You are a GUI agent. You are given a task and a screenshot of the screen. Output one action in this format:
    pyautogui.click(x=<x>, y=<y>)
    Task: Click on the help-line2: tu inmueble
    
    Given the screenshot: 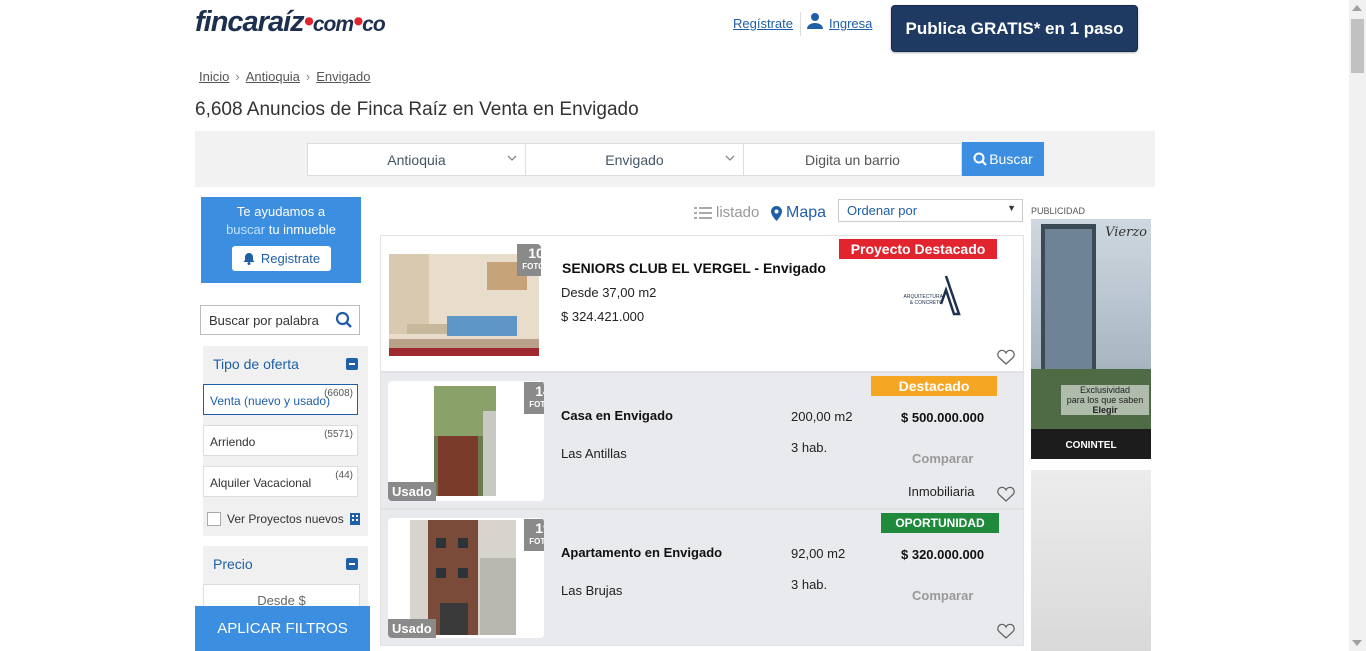 What is the action you would take?
    pyautogui.click(x=302, y=229)
    